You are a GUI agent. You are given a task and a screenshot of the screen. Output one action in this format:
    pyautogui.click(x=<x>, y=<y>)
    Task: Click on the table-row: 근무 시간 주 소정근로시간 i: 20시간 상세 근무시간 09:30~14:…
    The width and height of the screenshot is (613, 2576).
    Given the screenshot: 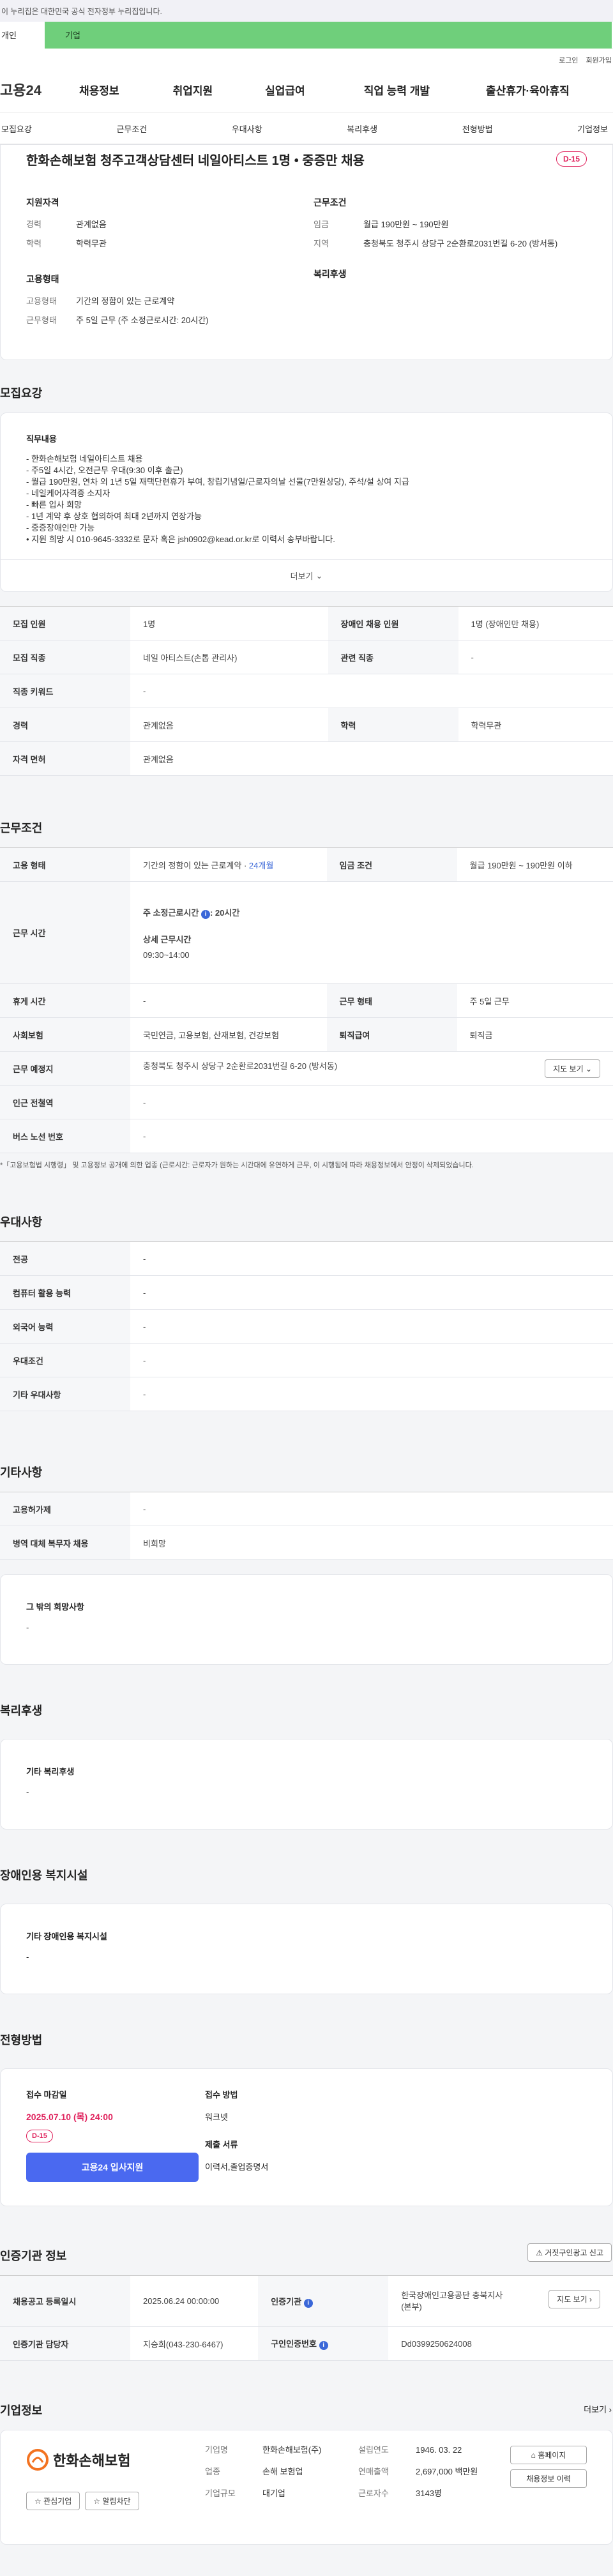 What is the action you would take?
    pyautogui.click(x=306, y=933)
    